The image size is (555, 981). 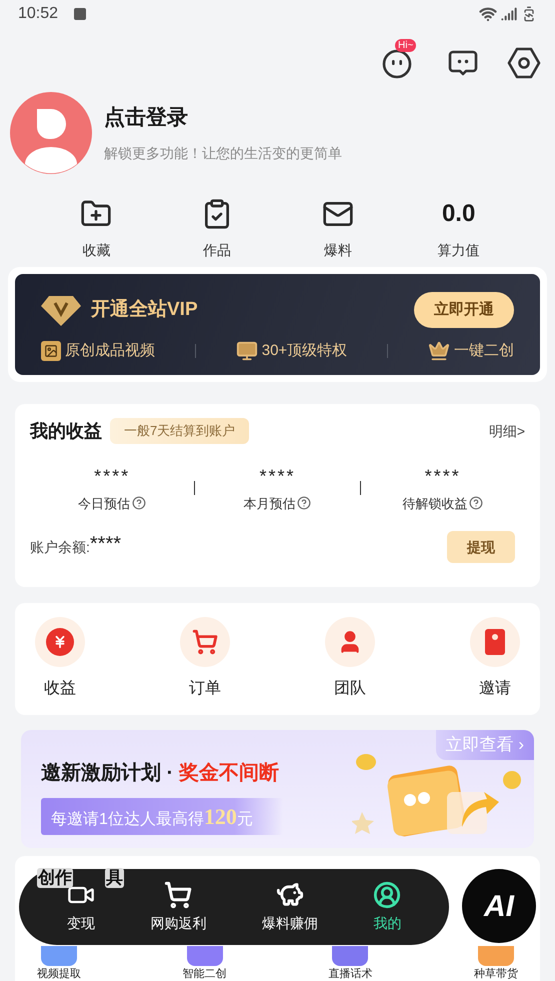 I want to click on action-item: 邀请, so click(x=495, y=659).